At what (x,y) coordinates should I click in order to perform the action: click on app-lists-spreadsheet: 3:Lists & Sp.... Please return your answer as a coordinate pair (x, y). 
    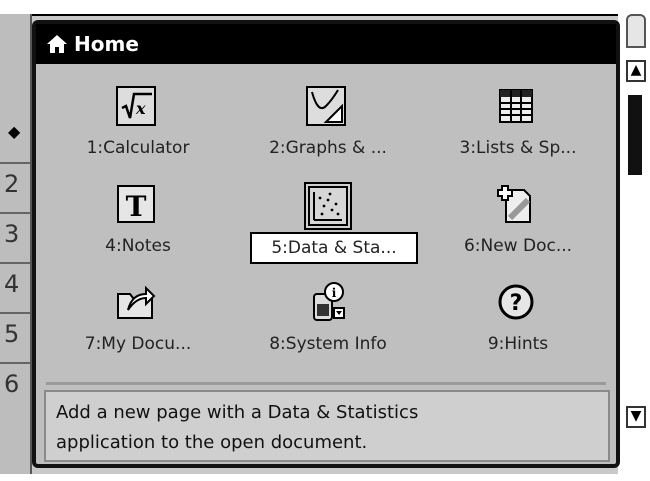
    Looking at the image, I should click on (518, 128).